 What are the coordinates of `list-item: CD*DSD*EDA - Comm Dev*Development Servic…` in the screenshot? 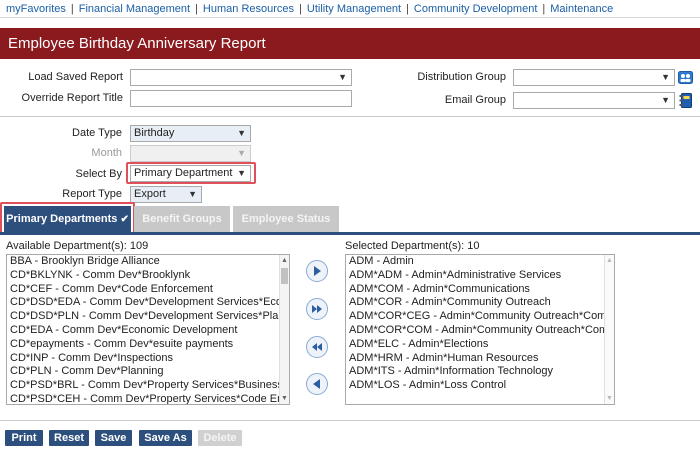 It's located at (148, 303).